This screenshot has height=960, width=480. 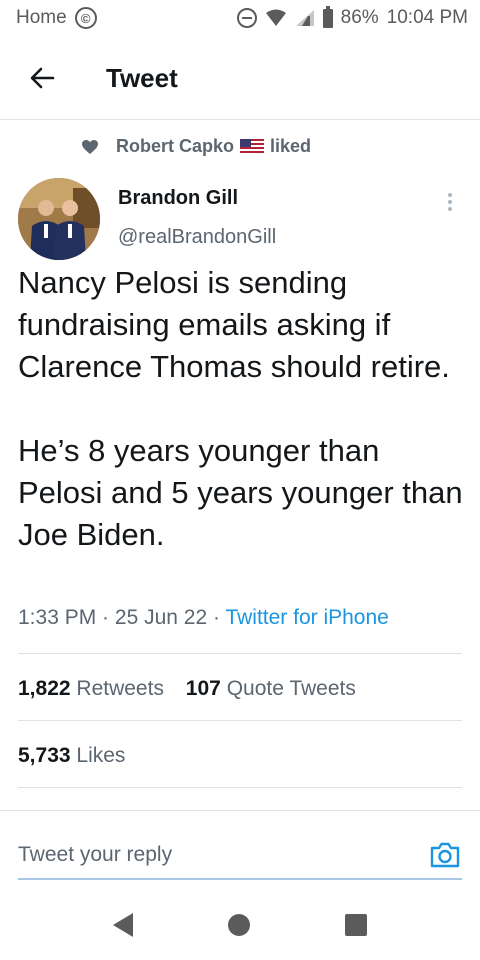 What do you see at coordinates (240, 78) in the screenshot?
I see `app-header: Tweet` at bounding box center [240, 78].